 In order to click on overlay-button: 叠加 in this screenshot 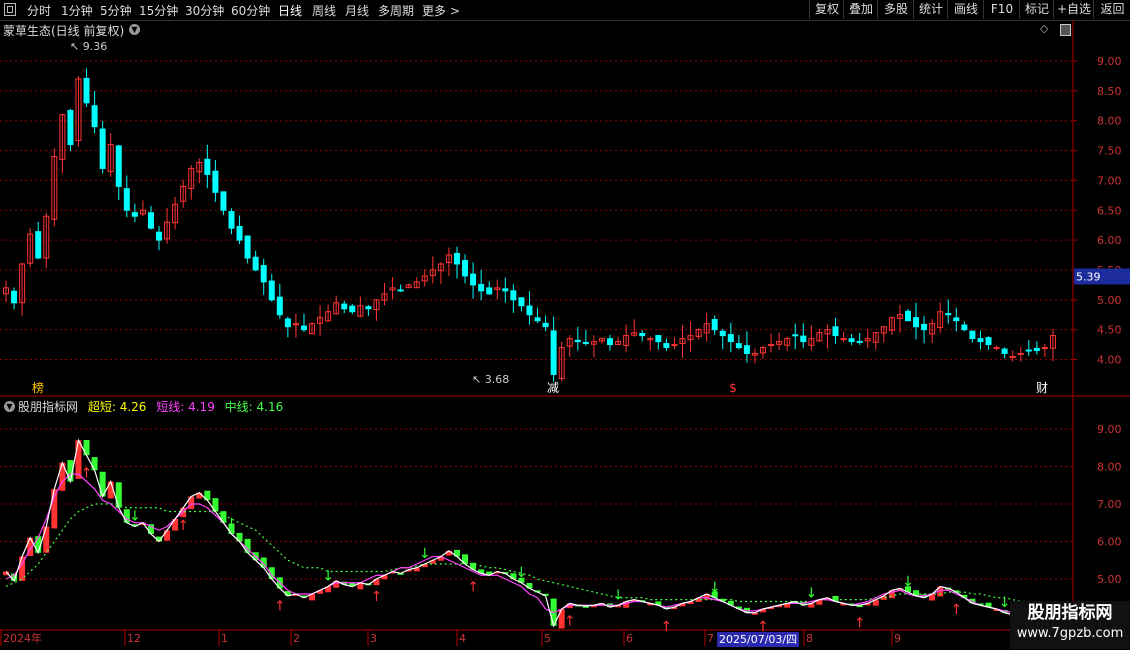, I will do `click(860, 9)`.